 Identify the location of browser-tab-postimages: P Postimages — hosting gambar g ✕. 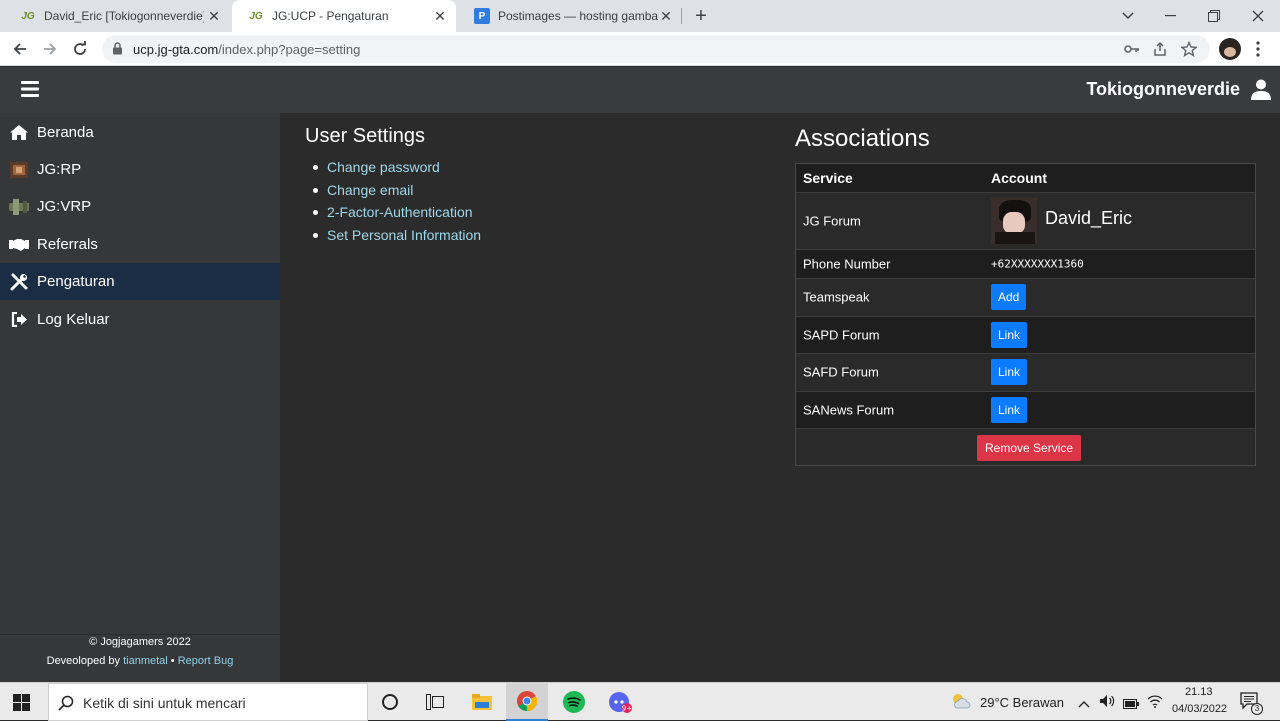
(570, 16).